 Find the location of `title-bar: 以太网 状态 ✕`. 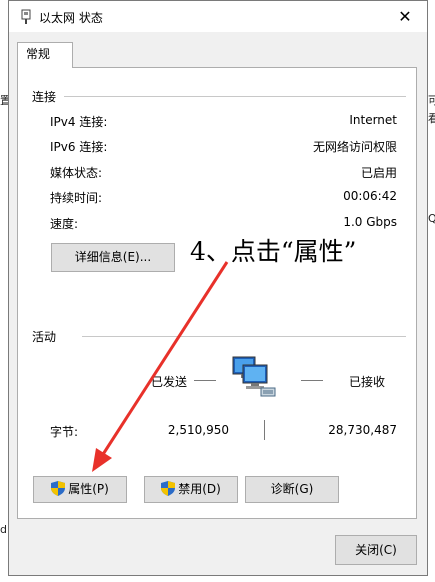

title-bar: 以太网 状态 ✕ is located at coordinates (218, 16).